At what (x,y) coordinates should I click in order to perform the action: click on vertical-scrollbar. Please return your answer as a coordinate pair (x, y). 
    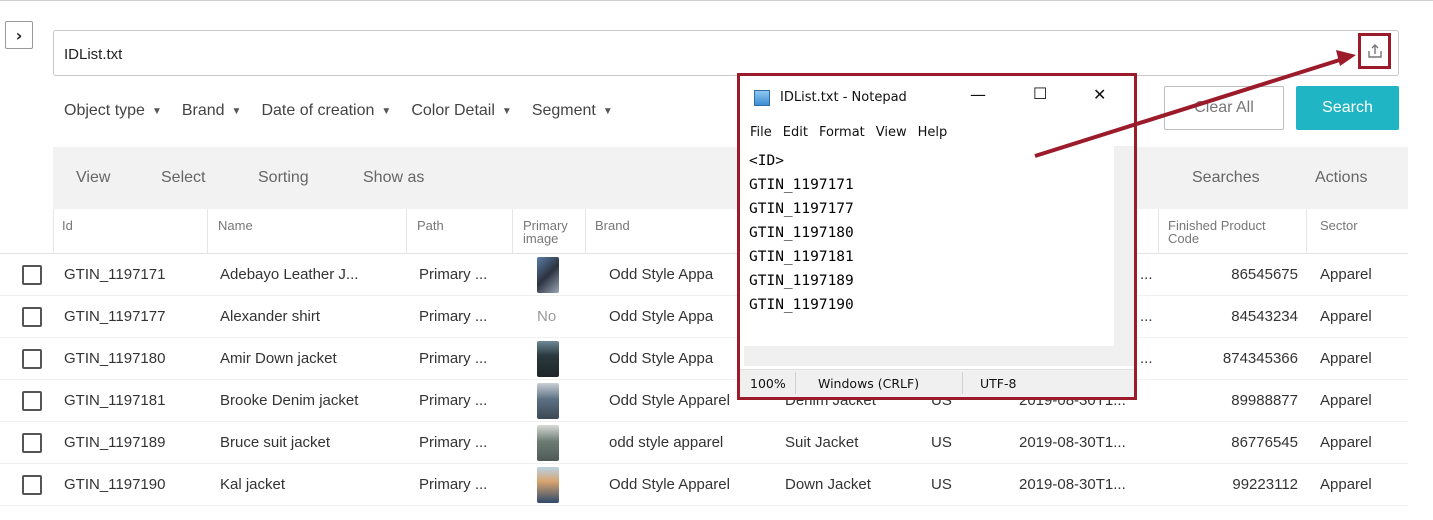
    Looking at the image, I should click on (1124, 246).